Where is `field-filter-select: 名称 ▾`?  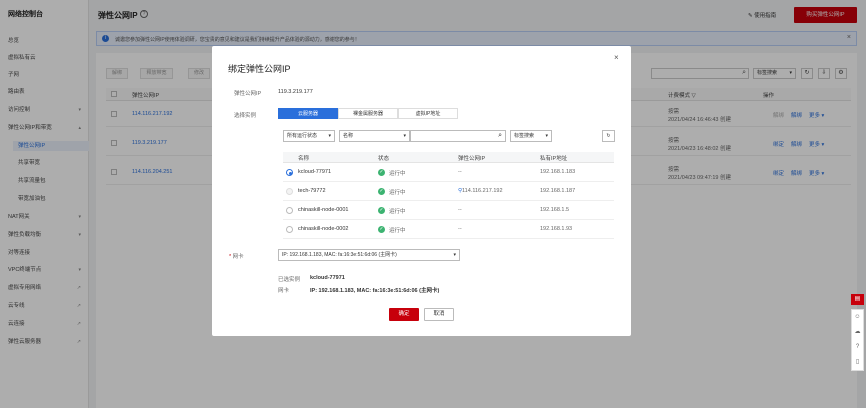 field-filter-select: 名称 ▾ is located at coordinates (374, 136).